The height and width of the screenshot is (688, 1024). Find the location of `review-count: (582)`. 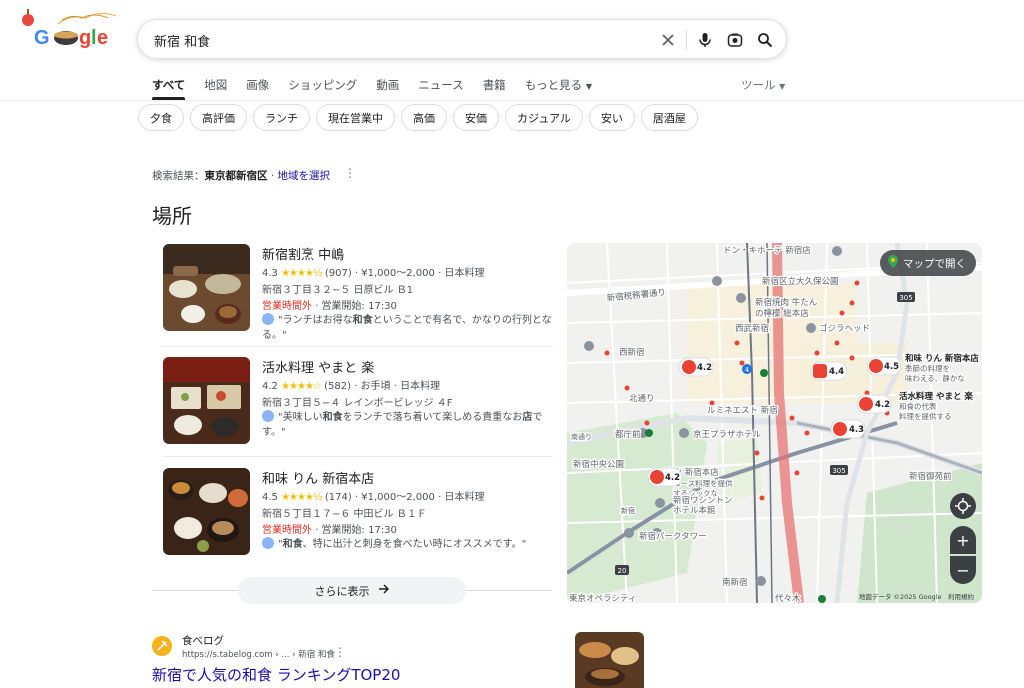

review-count: (582) is located at coordinates (337, 386).